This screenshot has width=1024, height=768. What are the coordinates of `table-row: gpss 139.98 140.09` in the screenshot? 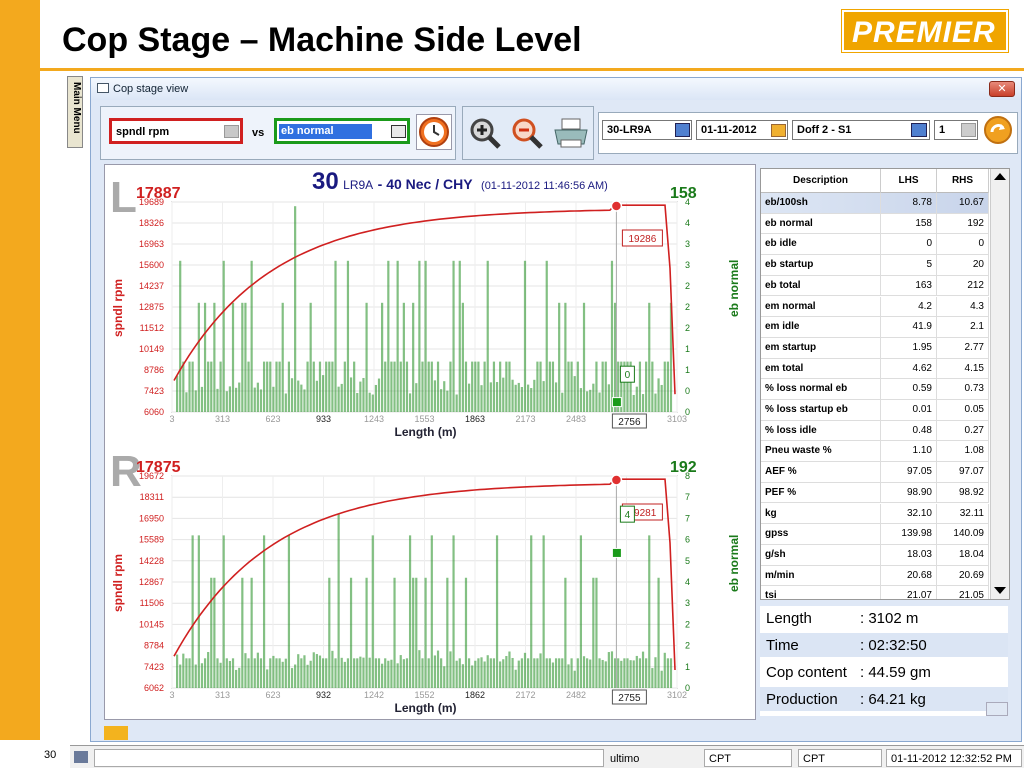 It's located at (875, 534).